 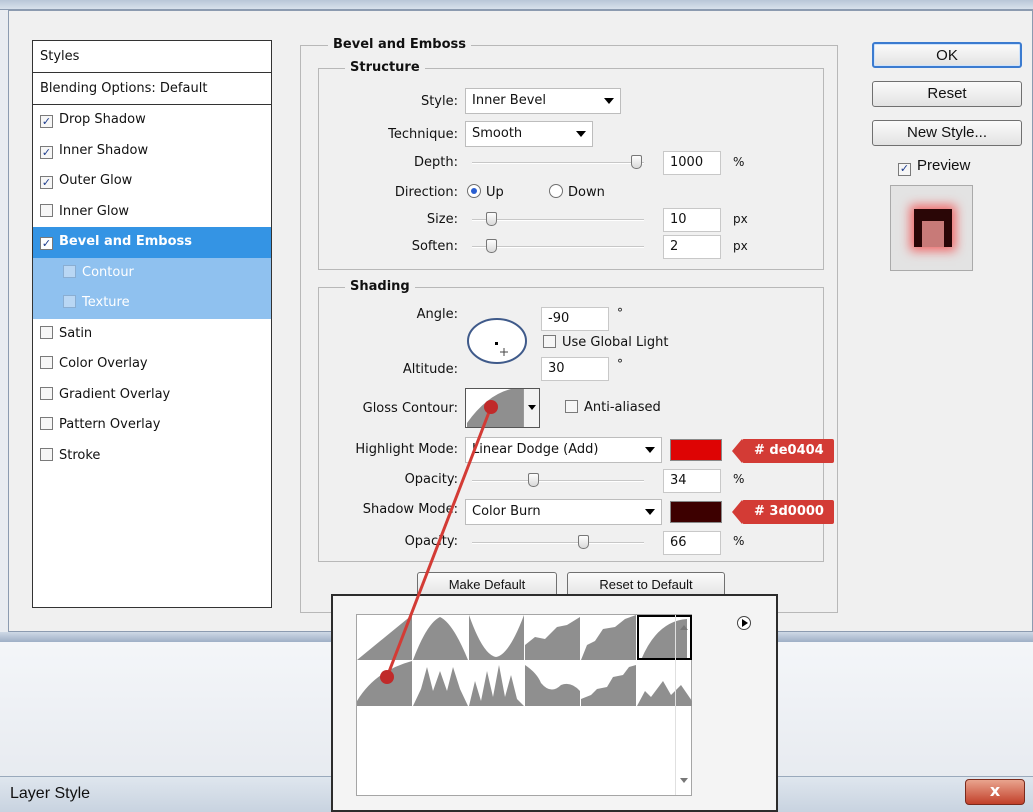 I want to click on ok-button: OK, so click(x=947, y=55).